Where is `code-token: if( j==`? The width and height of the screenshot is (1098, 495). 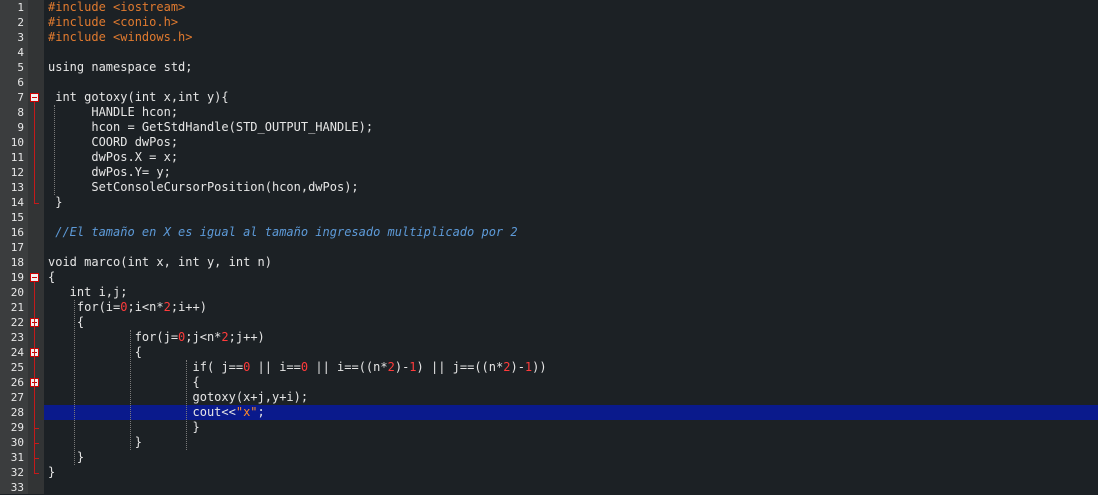
code-token: if( j== is located at coordinates (146, 367).